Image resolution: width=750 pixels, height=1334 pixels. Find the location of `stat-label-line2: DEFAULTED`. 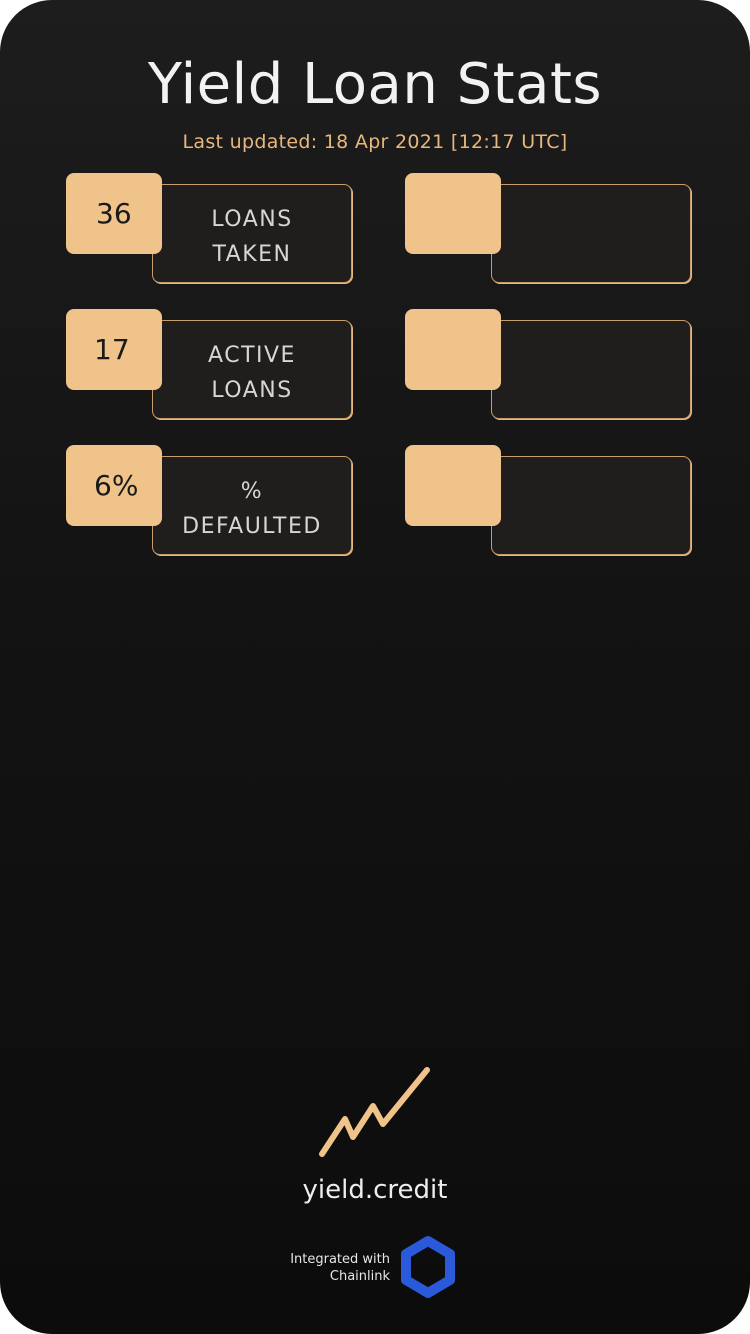

stat-label-line2: DEFAULTED is located at coordinates (252, 526).